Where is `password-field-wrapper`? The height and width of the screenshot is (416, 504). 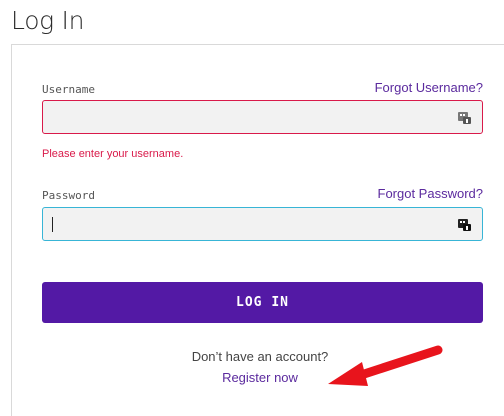
password-field-wrapper is located at coordinates (262, 224).